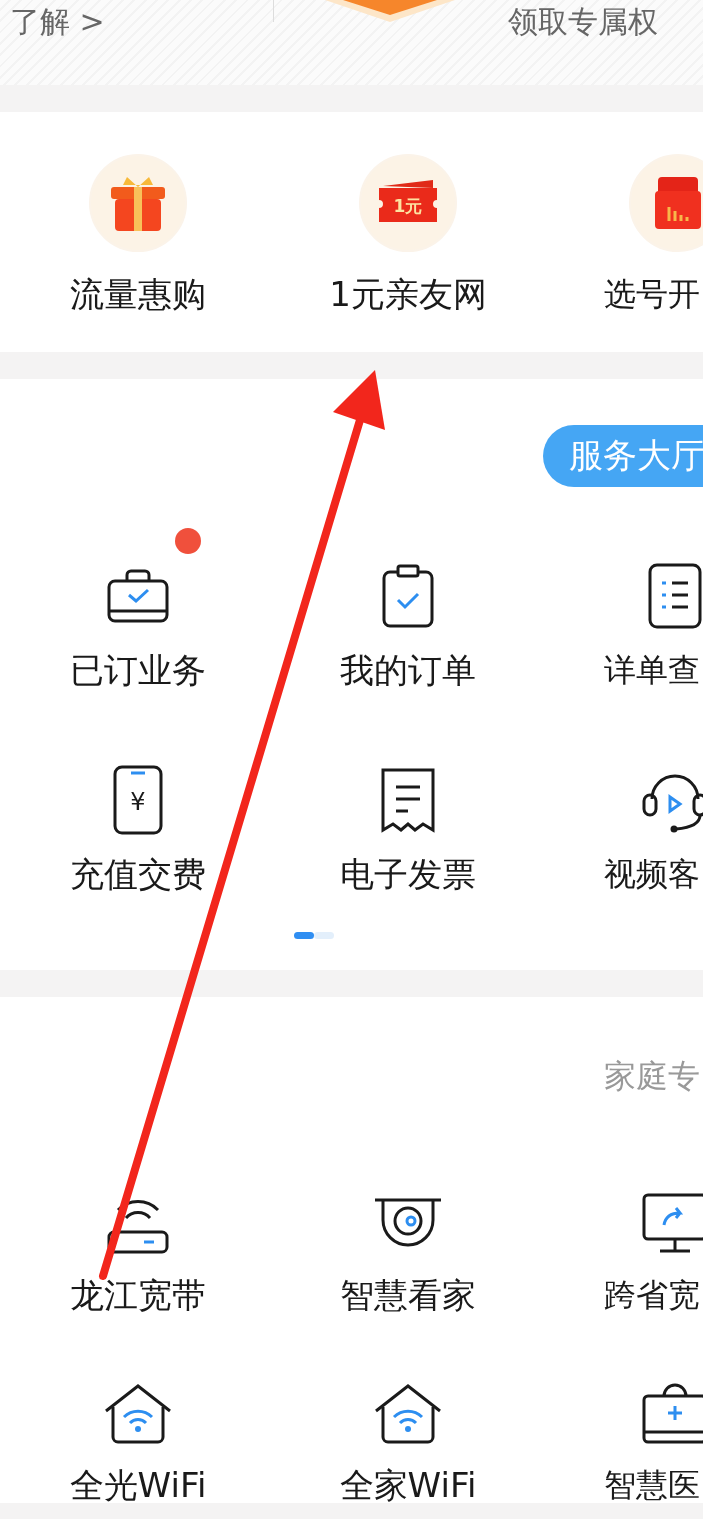 This screenshot has width=703, height=1519. Describe the element at coordinates (652, 1295) in the screenshot. I see `family-label: 跨省宽` at that location.